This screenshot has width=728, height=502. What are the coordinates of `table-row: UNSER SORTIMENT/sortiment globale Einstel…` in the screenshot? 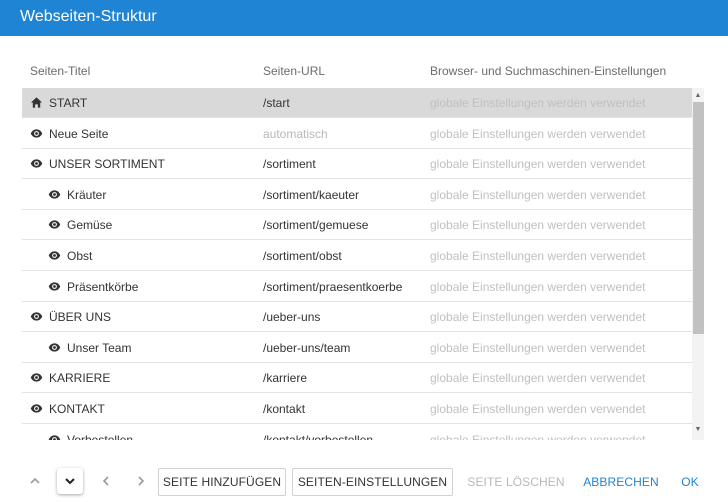 It's located at (357, 164).